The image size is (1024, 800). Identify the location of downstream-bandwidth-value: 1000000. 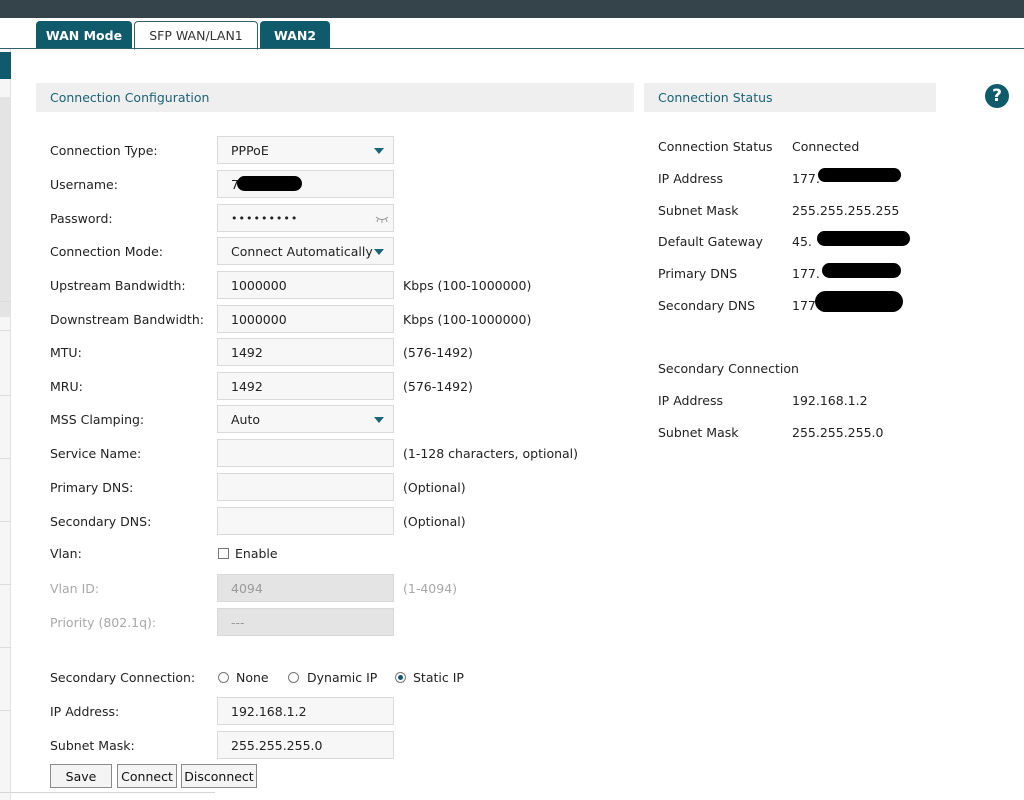
(259, 319).